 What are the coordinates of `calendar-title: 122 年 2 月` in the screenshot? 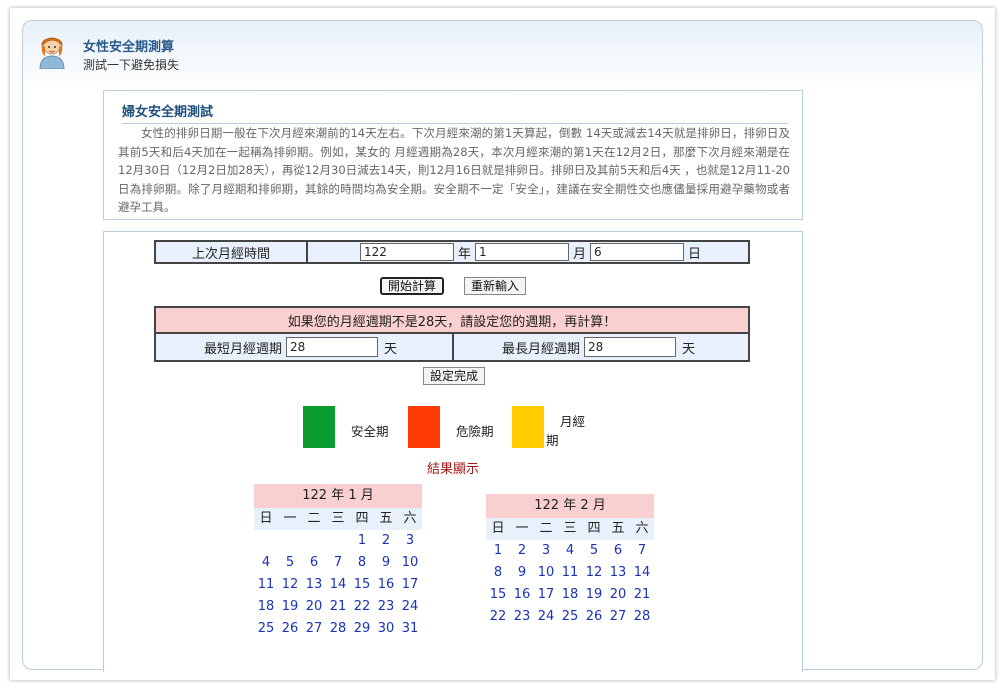 It's located at (570, 506).